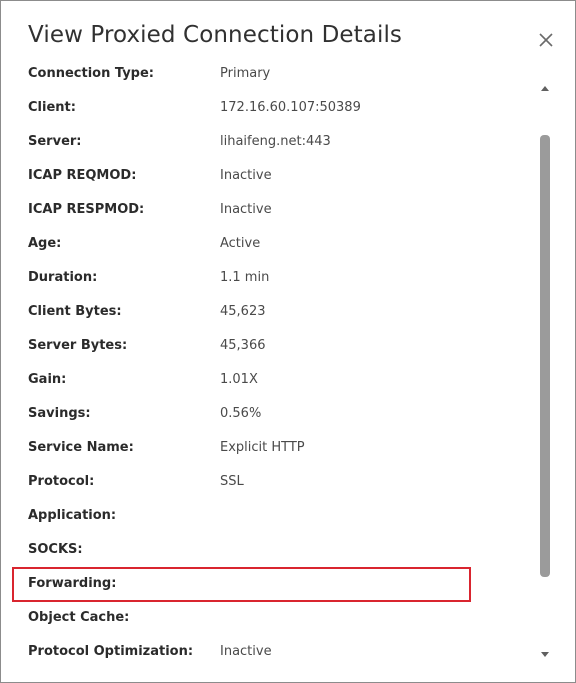  Describe the element at coordinates (91, 74) in the screenshot. I see `detail-label: Connection Type:` at that location.